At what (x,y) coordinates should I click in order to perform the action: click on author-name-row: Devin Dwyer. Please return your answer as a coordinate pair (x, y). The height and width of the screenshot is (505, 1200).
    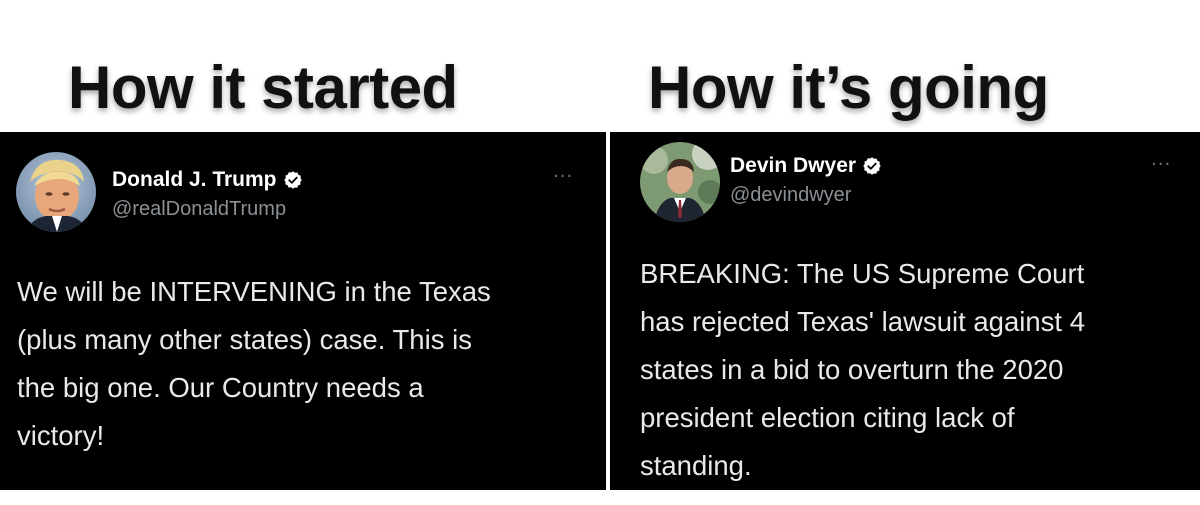
    Looking at the image, I should click on (806, 166).